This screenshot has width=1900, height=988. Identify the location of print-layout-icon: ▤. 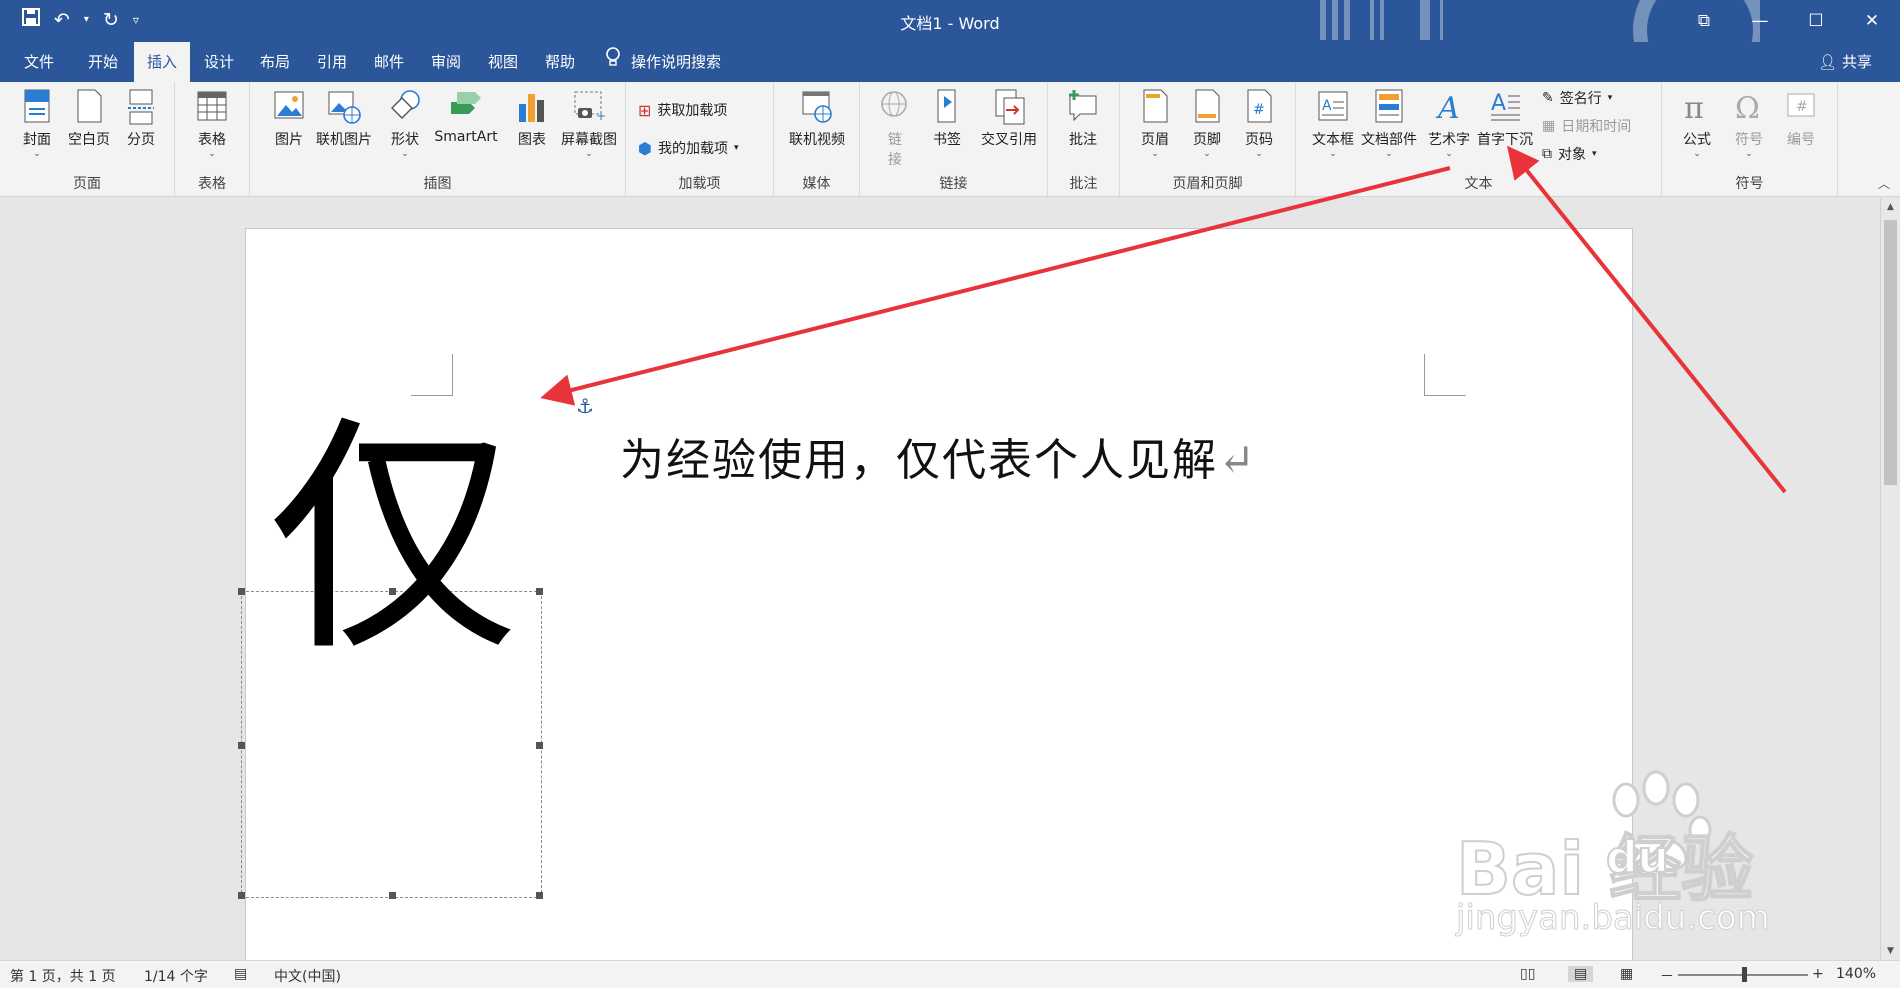
(1581, 974).